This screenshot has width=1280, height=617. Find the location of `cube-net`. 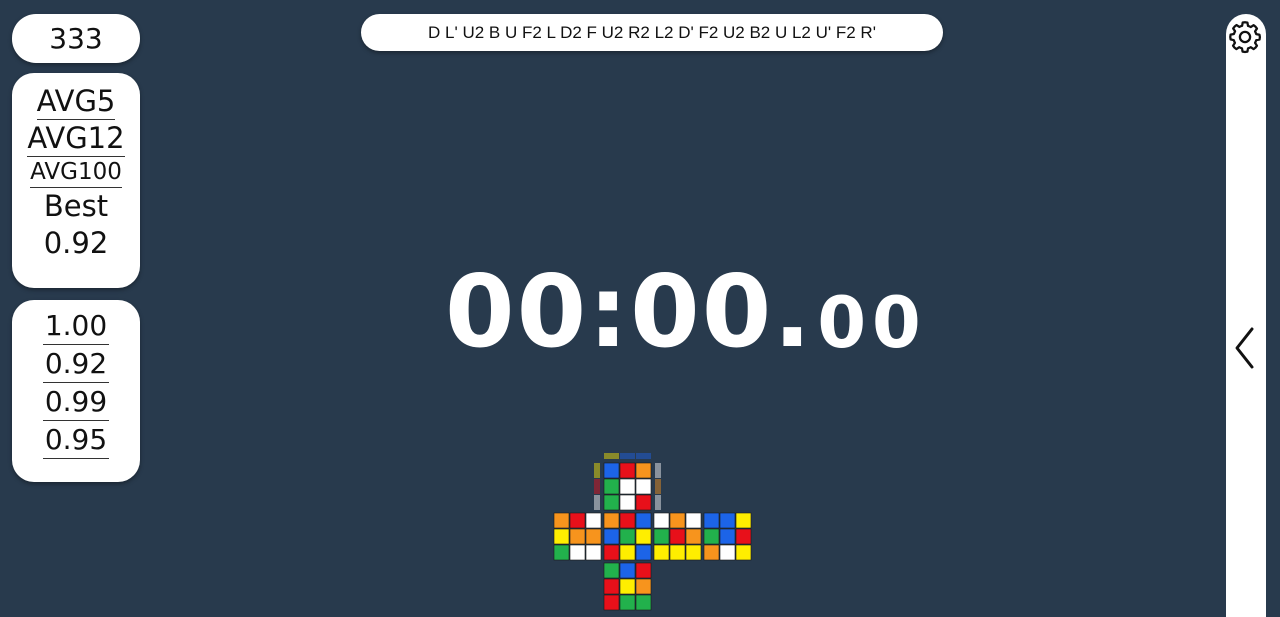

cube-net is located at coordinates (652, 532).